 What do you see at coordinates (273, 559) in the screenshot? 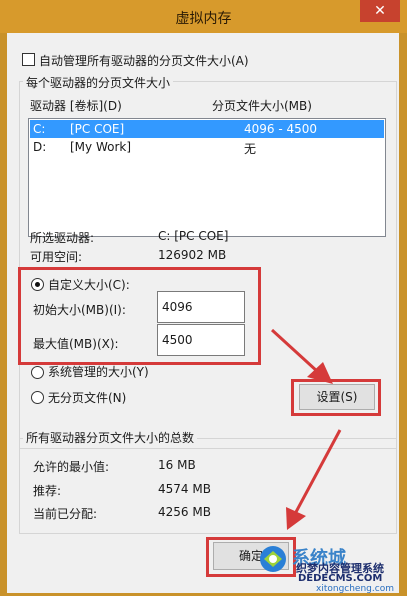
I see `watermark-logo-icon` at bounding box center [273, 559].